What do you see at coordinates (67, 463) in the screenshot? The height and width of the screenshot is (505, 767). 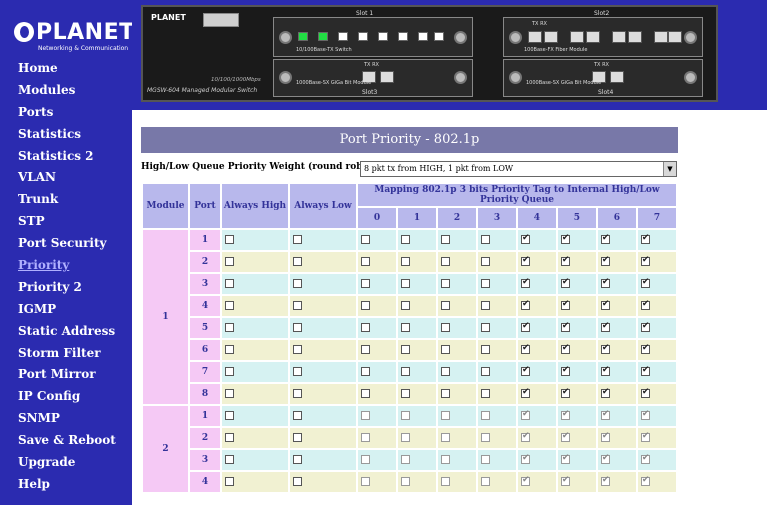 I see `nav-item-upgrade: Upgrade` at bounding box center [67, 463].